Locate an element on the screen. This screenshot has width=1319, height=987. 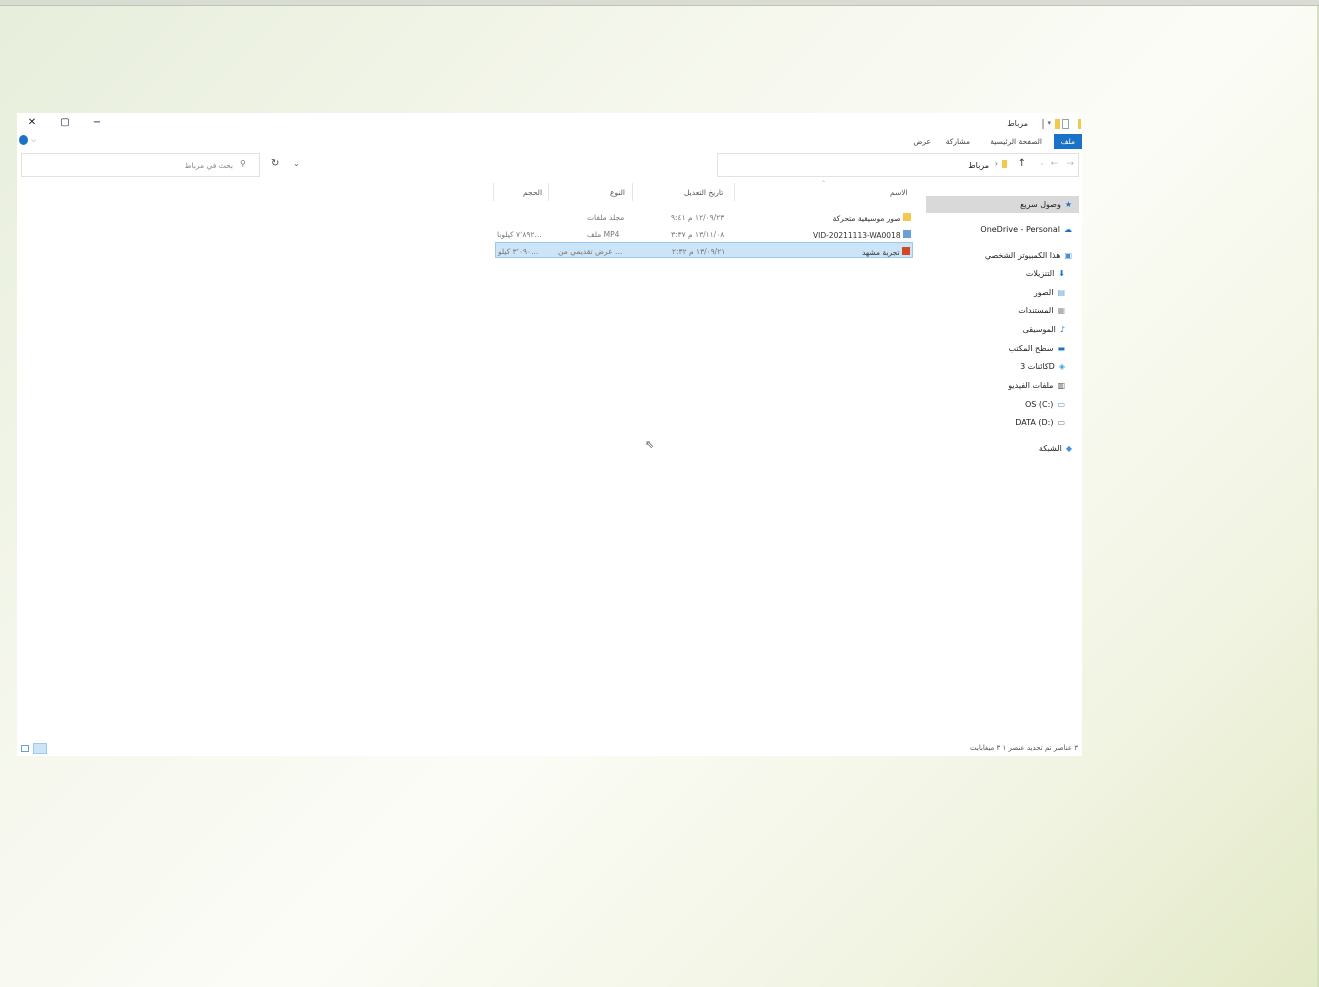
column-header-size: الحجم is located at coordinates (532, 192).